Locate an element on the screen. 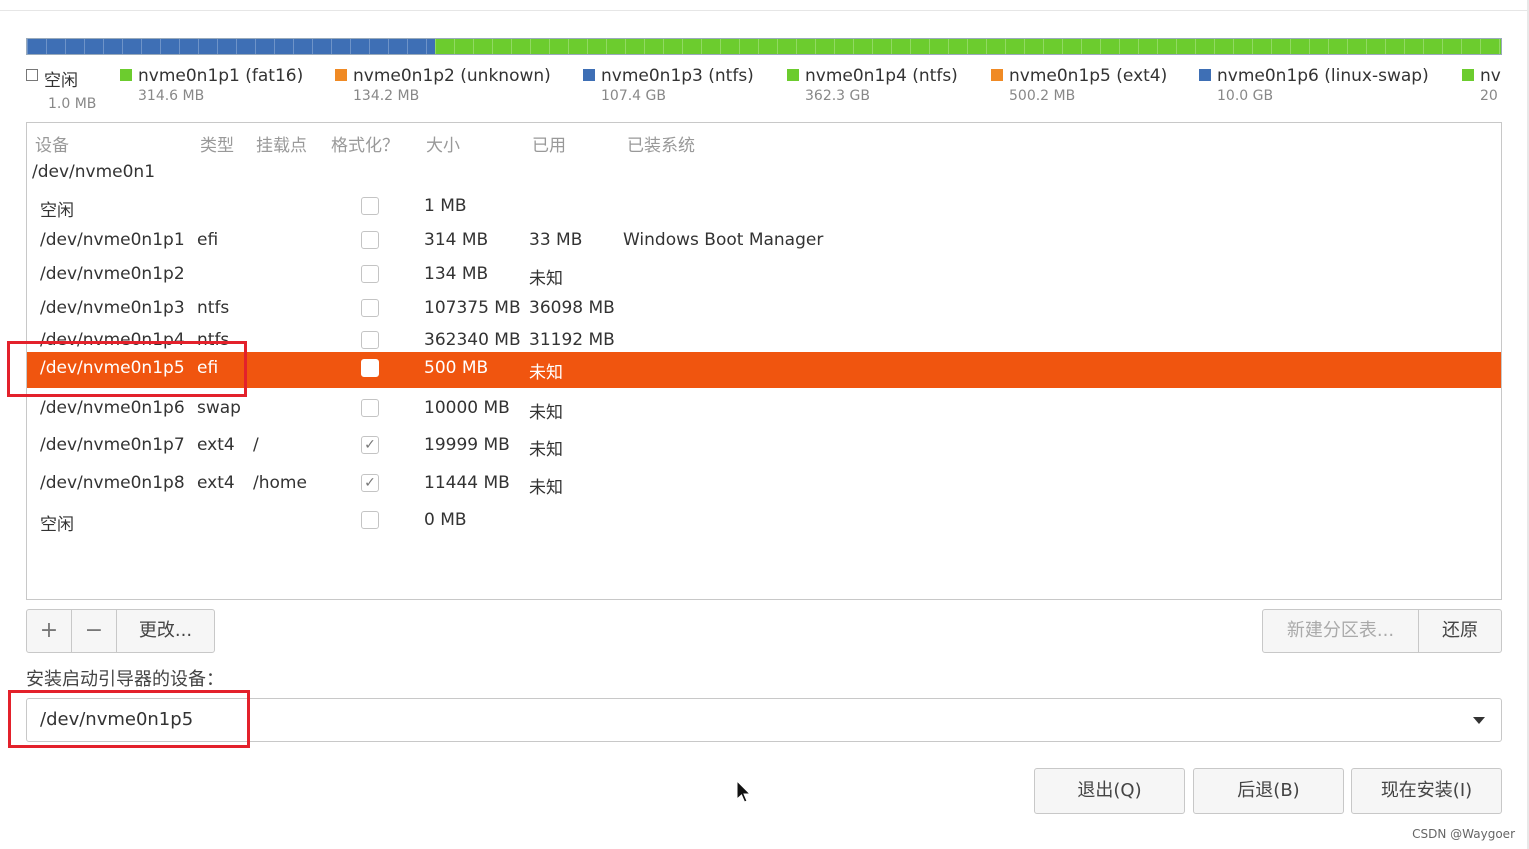 This screenshot has width=1529, height=849. cell-device: /dev/nvme0n1p7 is located at coordinates (112, 445).